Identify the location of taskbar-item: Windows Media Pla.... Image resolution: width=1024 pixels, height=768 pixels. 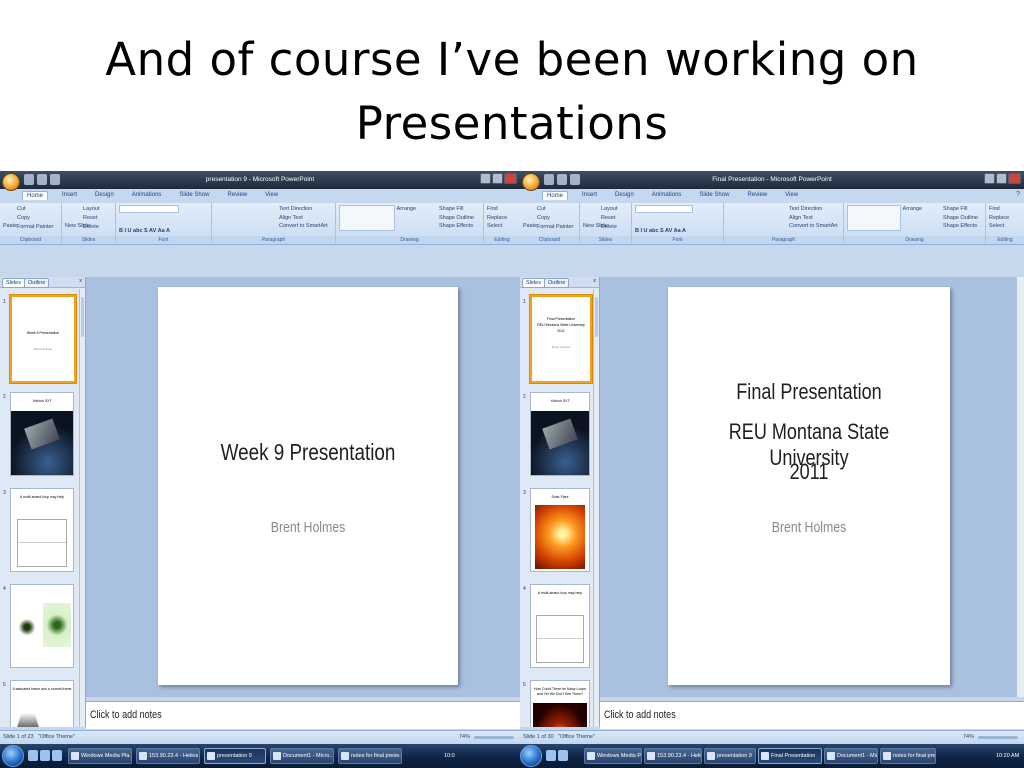
(100, 756).